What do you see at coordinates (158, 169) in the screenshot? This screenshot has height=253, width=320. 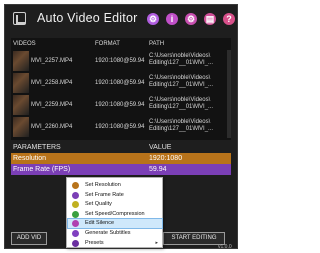 I see `param-value: 59.94` at bounding box center [158, 169].